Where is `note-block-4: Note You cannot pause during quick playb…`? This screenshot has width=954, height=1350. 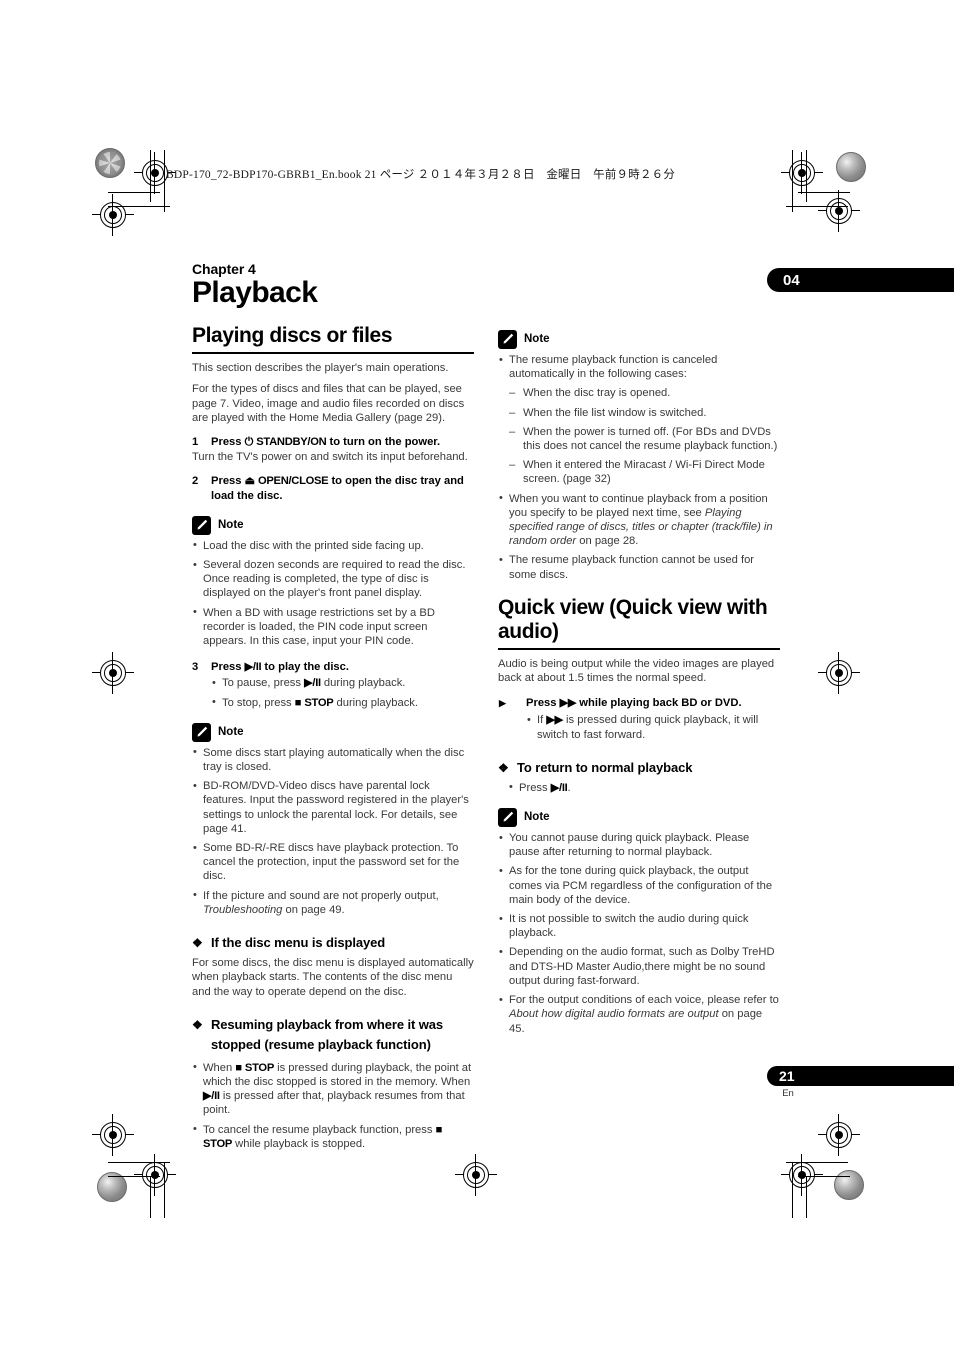 note-block-4: Note You cannot pause during quick playb… is located at coordinates (639, 922).